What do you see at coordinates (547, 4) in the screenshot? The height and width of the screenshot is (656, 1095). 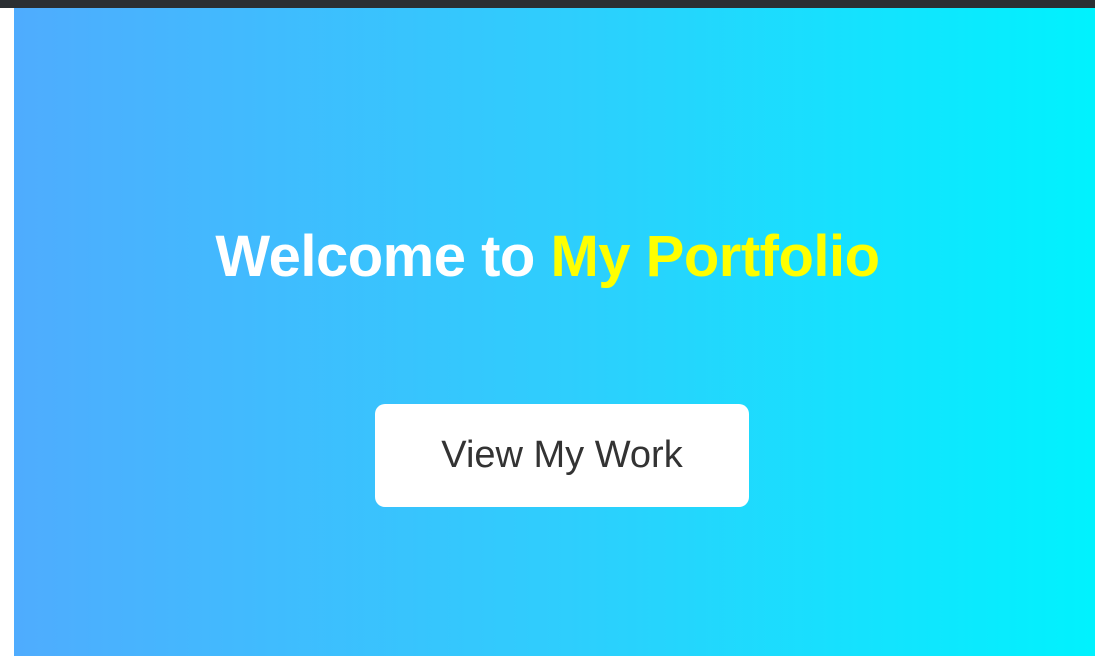 I see `window-top-bar` at bounding box center [547, 4].